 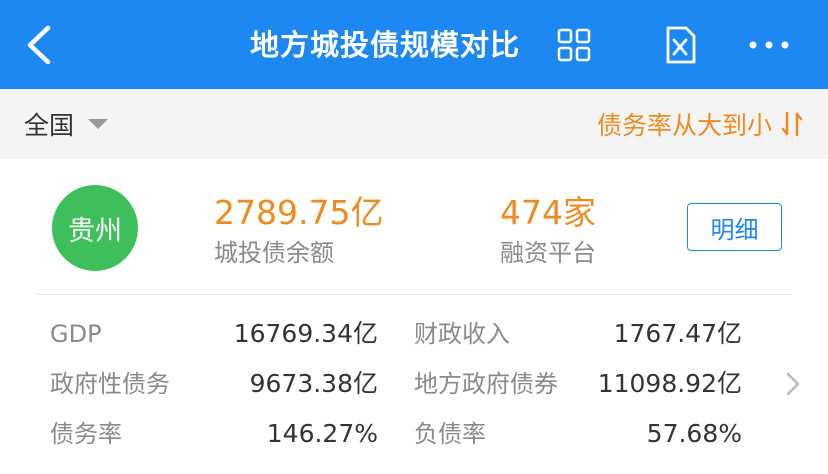 I want to click on revenue-label: 财政收入, so click(x=462, y=334).